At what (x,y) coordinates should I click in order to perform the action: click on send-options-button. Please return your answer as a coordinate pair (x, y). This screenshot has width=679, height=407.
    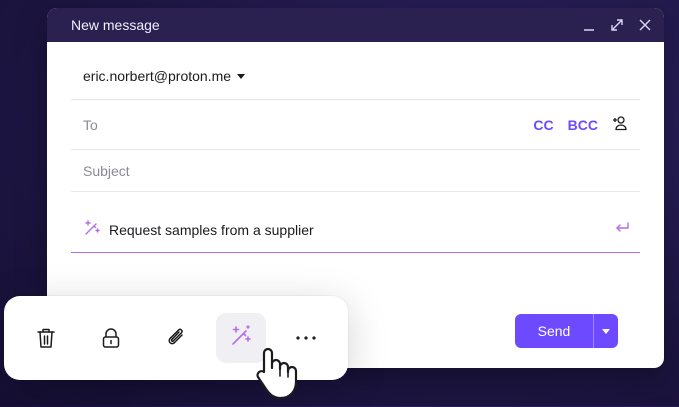
    Looking at the image, I should click on (606, 331).